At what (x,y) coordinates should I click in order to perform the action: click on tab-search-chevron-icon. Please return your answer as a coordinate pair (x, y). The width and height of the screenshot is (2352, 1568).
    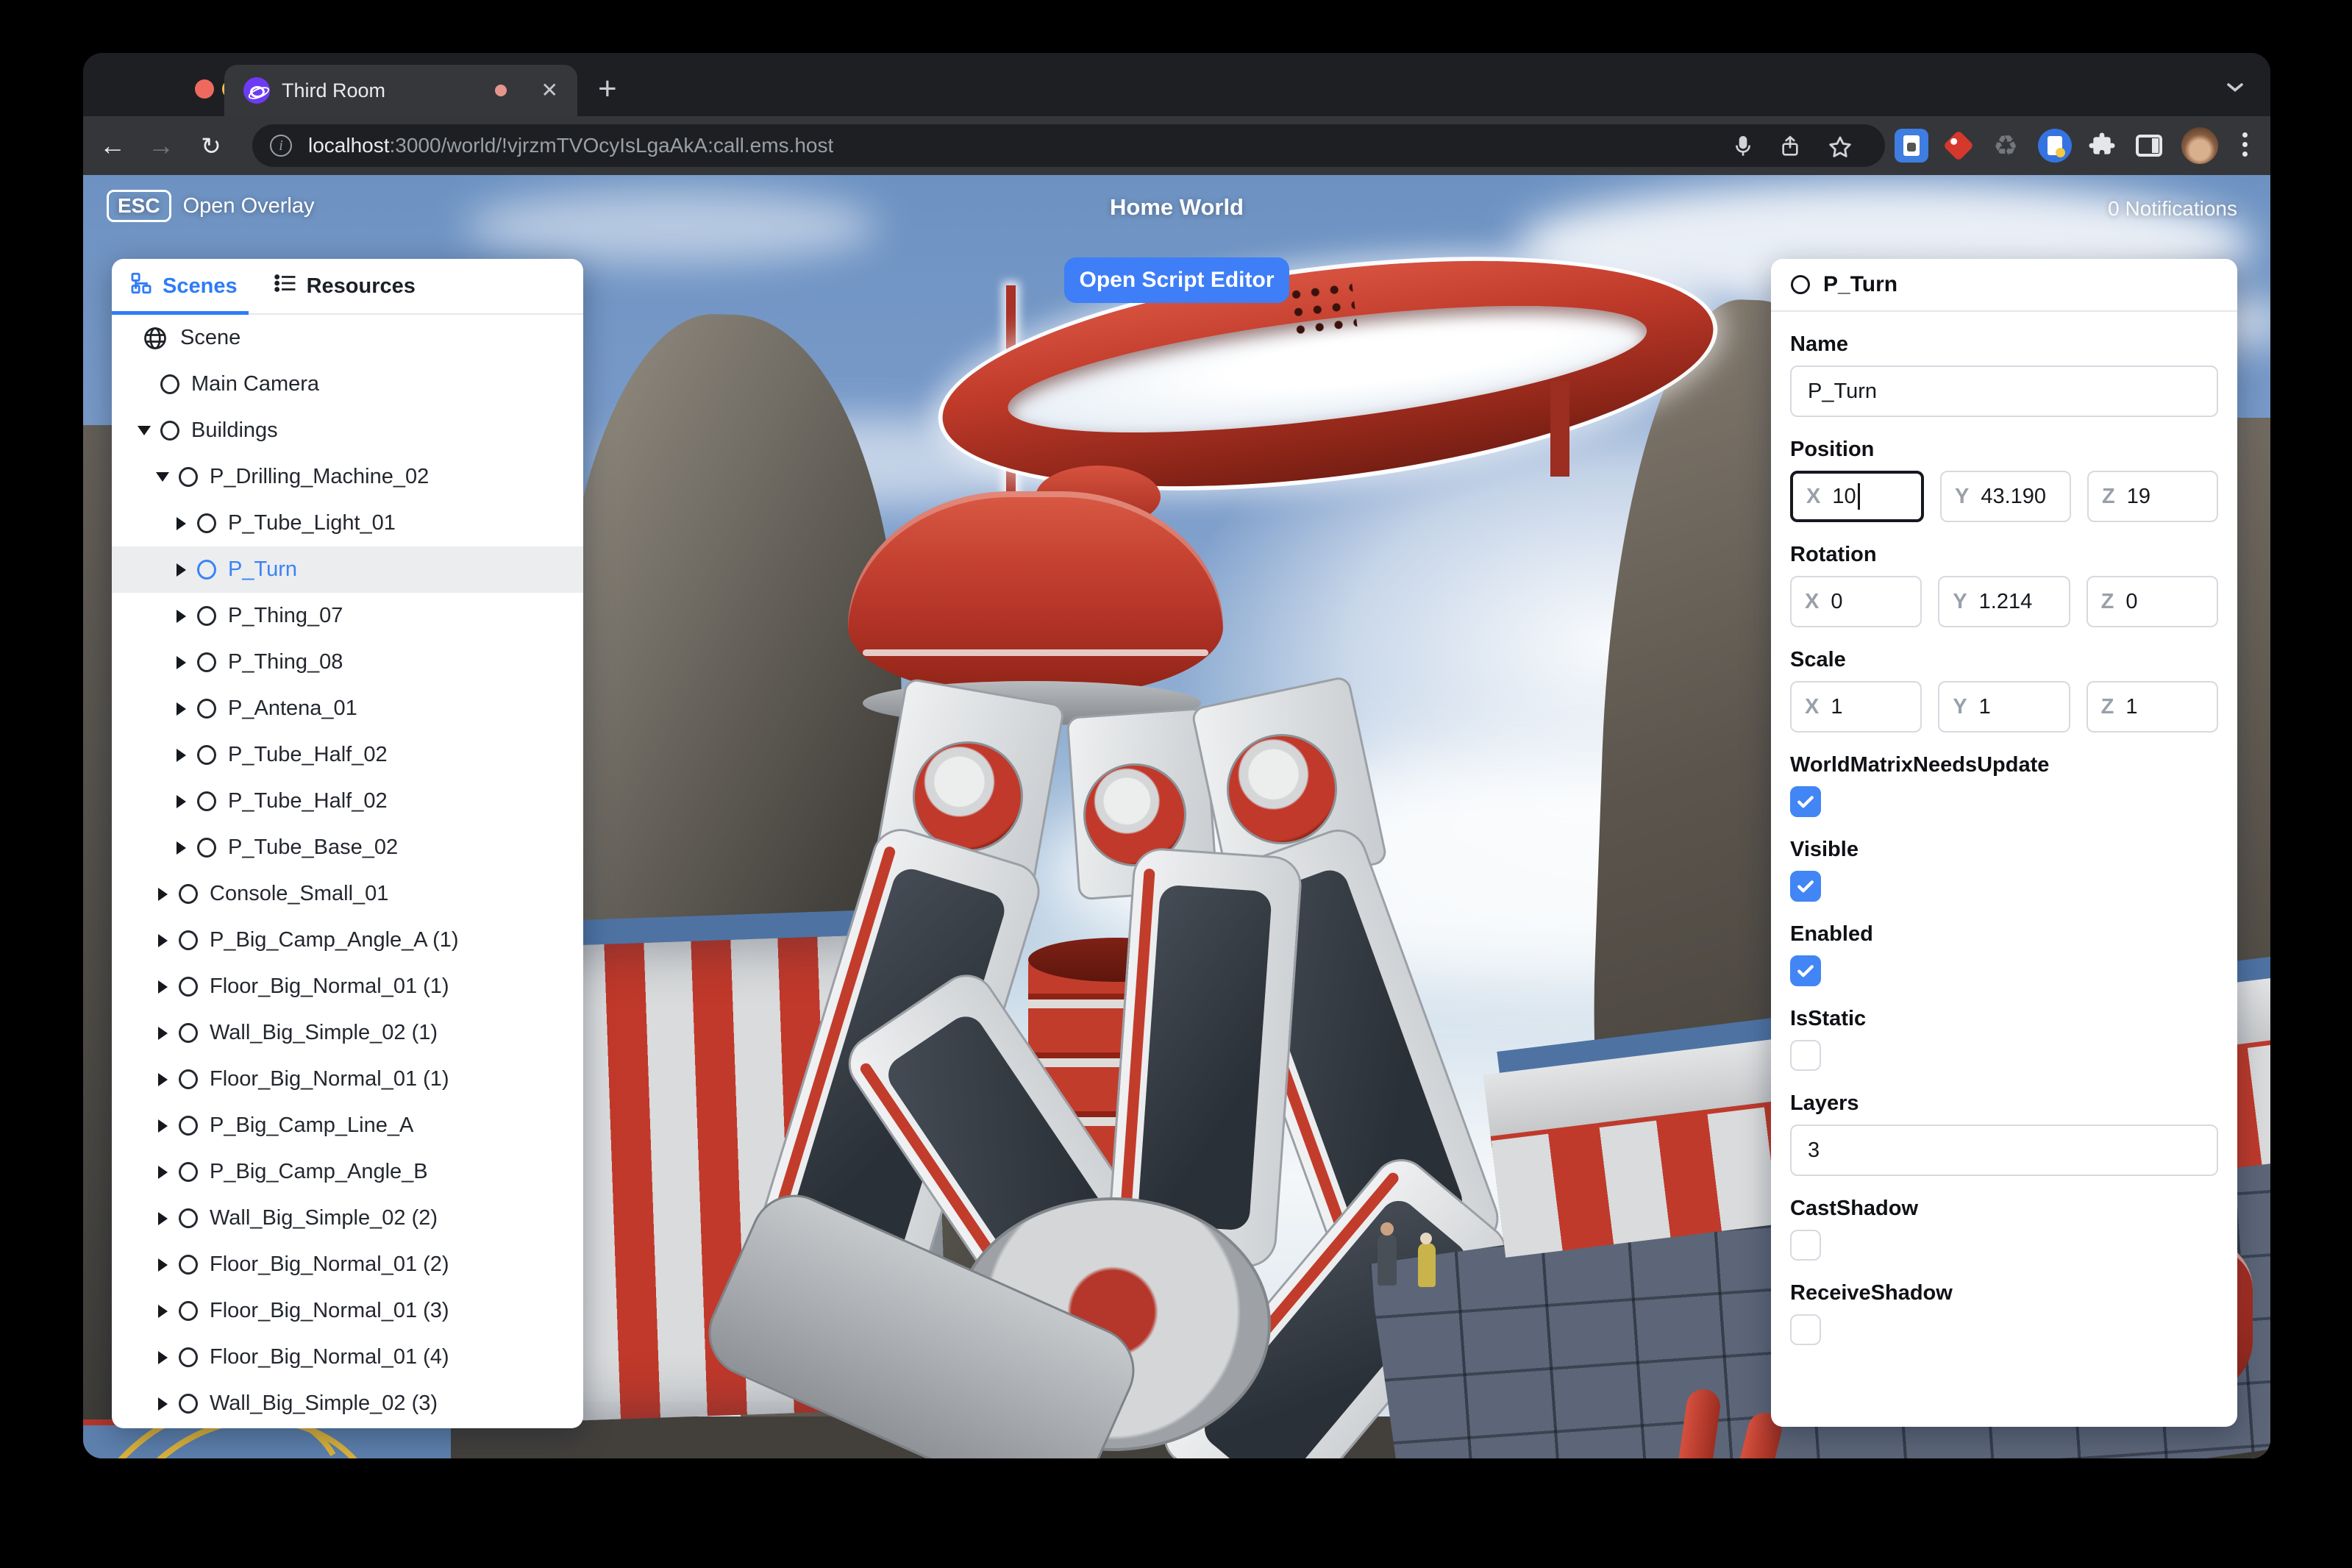
    Looking at the image, I should click on (2235, 89).